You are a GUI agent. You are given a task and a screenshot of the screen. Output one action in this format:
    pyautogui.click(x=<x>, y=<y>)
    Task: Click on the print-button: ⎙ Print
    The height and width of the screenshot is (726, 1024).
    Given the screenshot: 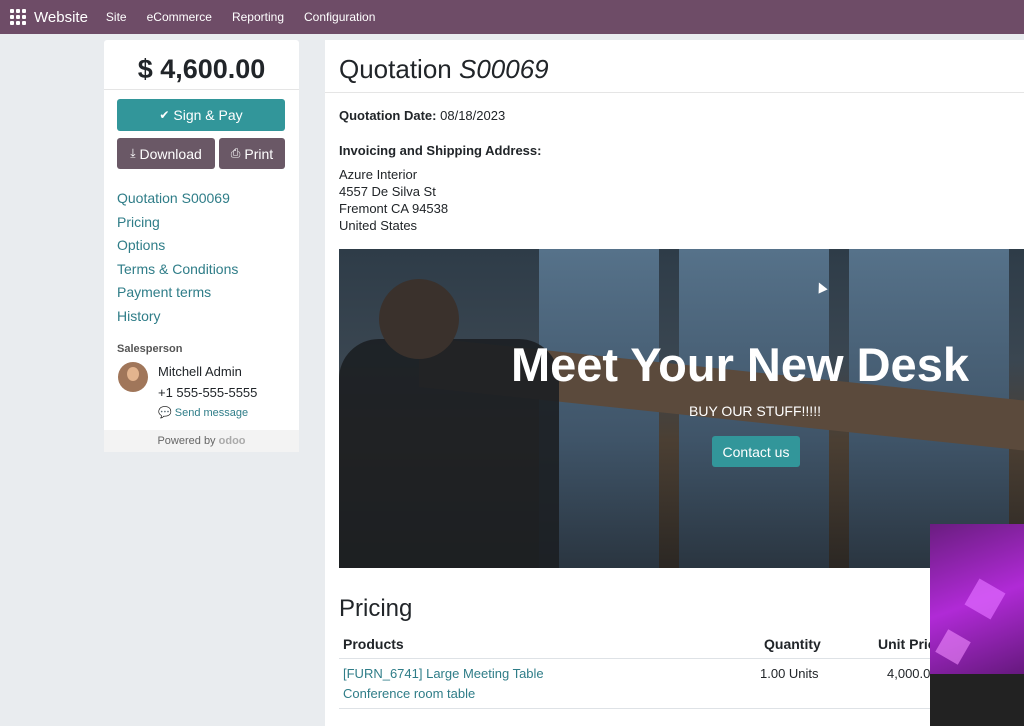 What is the action you would take?
    pyautogui.click(x=252, y=153)
    